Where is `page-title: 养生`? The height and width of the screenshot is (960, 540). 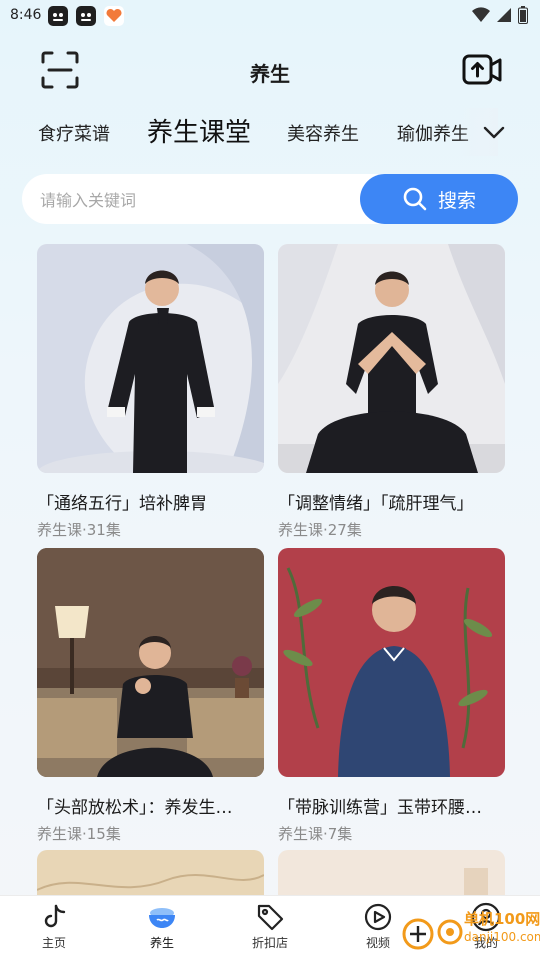 page-title: 养生 is located at coordinates (270, 74).